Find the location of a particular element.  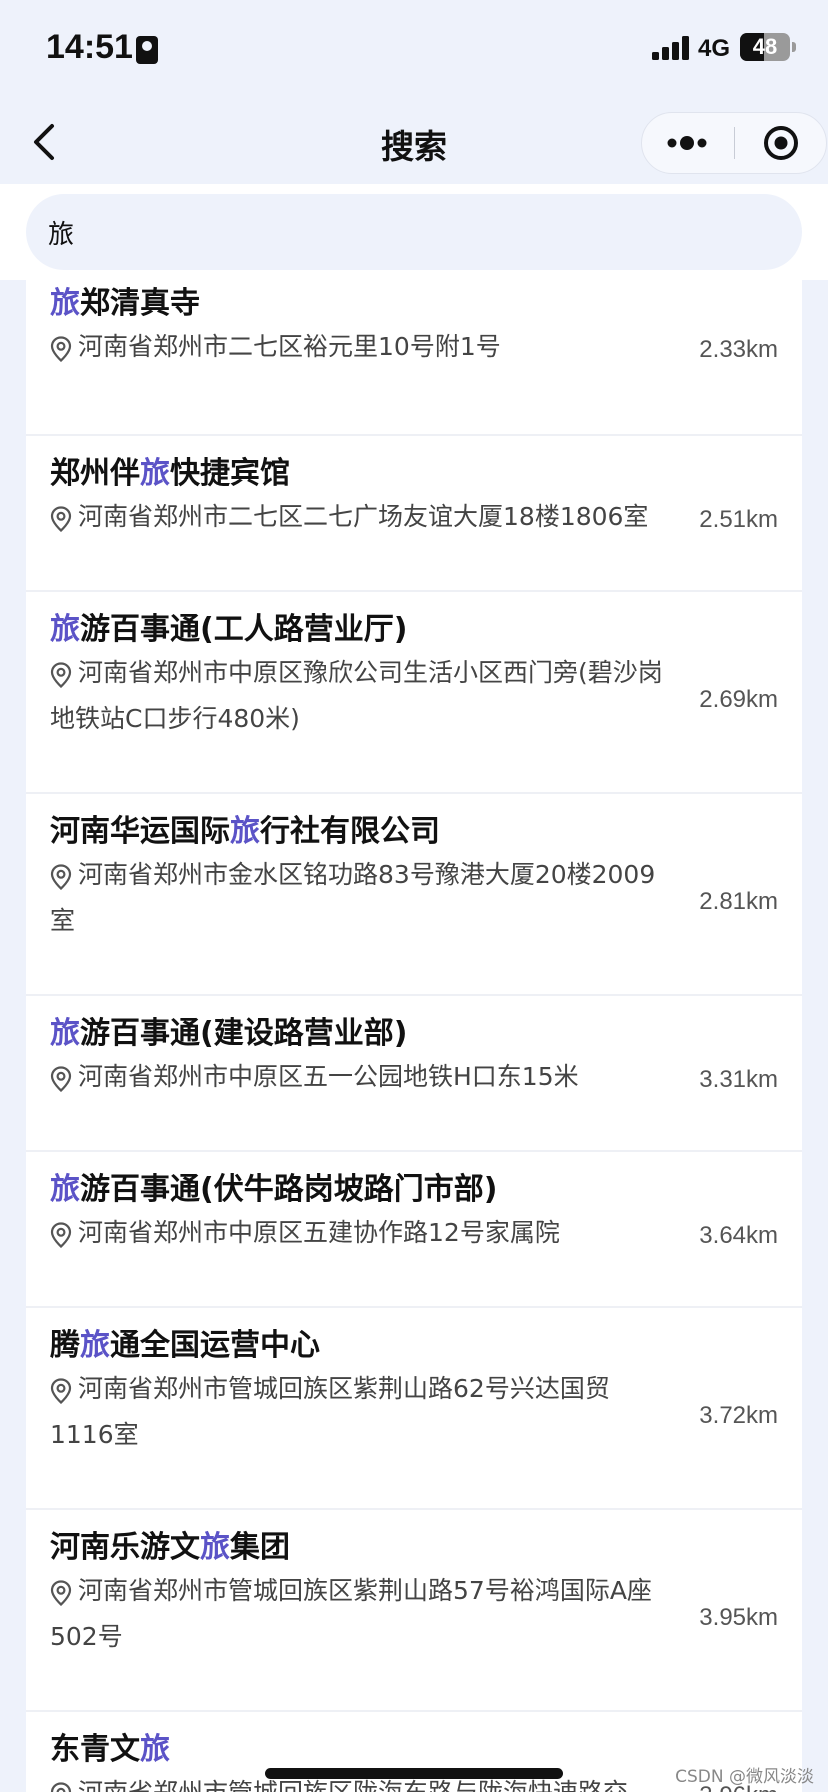

network-type-label: 4G is located at coordinates (714, 48).